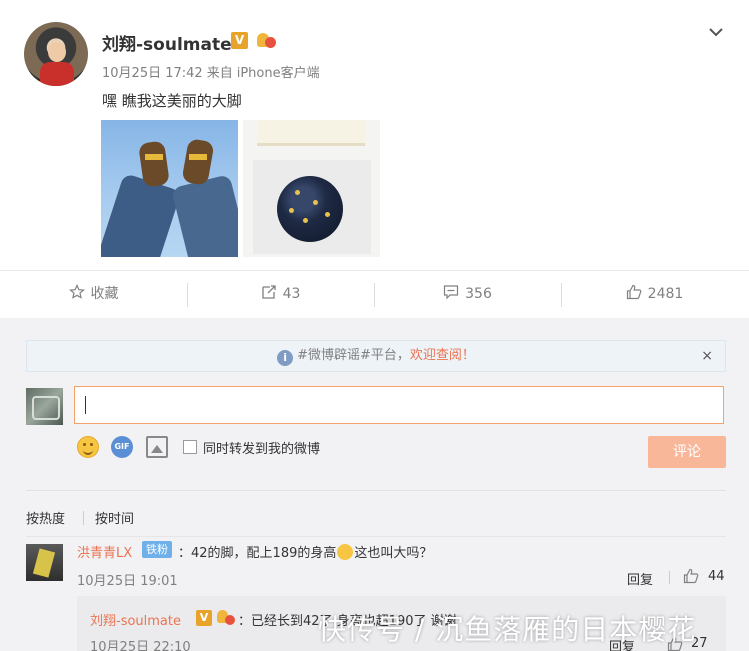 This screenshot has height=651, width=749. What do you see at coordinates (152, 73) in the screenshot?
I see `post-date: 10月25日 17:42` at bounding box center [152, 73].